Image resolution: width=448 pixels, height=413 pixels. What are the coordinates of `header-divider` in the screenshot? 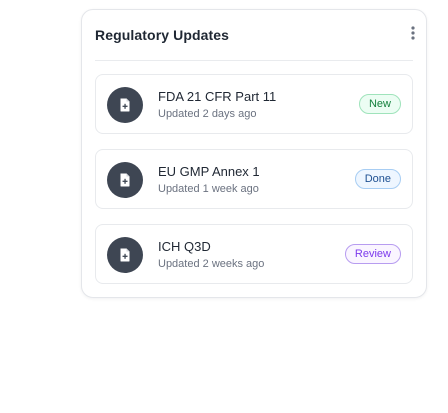 It's located at (254, 60).